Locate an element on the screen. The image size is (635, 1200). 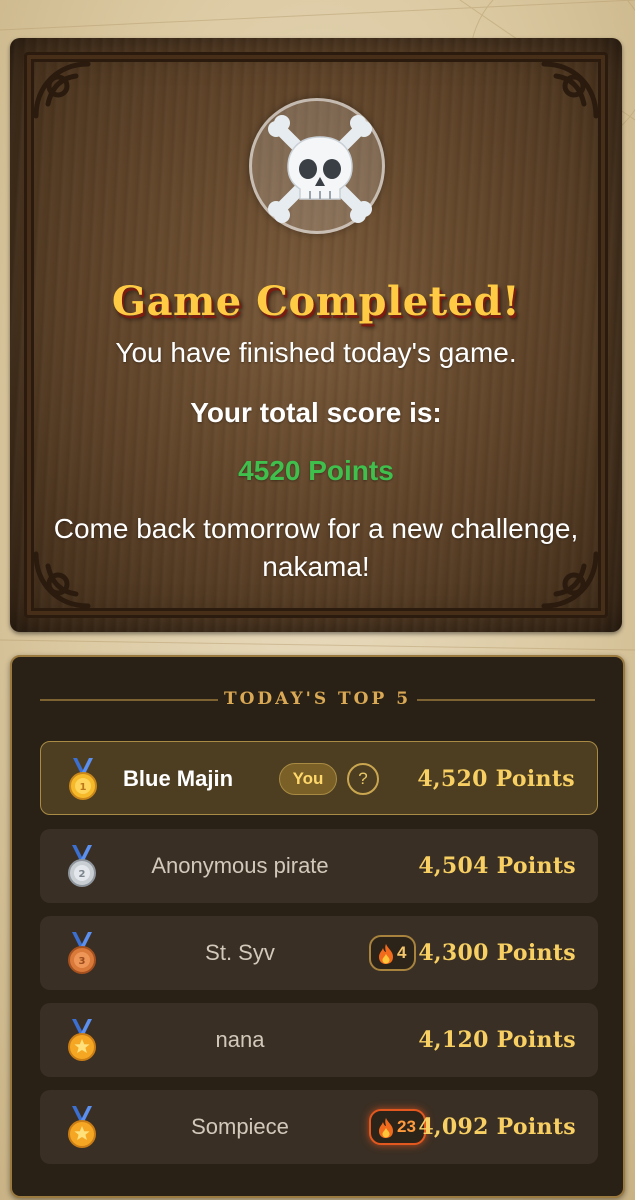
help-button: ? is located at coordinates (363, 779).